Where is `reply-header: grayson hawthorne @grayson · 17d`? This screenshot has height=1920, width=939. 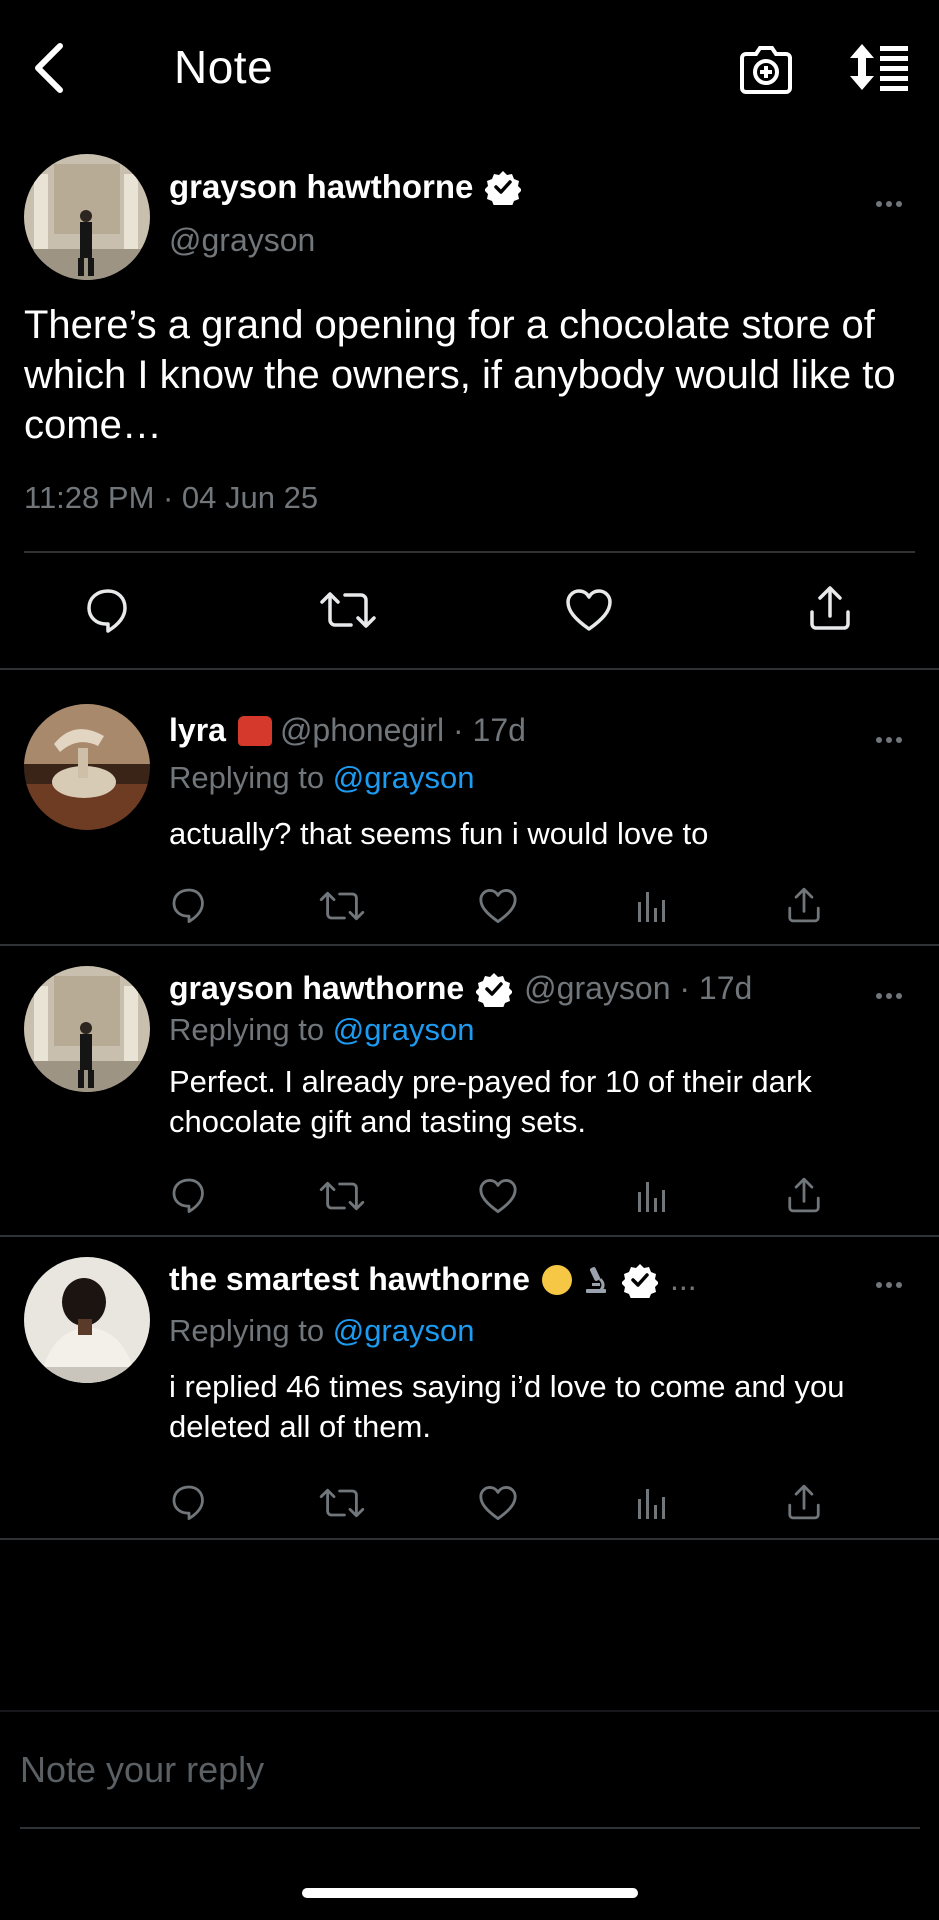
reply-header: grayson hawthorne @grayson · 17d is located at coordinates (460, 988).